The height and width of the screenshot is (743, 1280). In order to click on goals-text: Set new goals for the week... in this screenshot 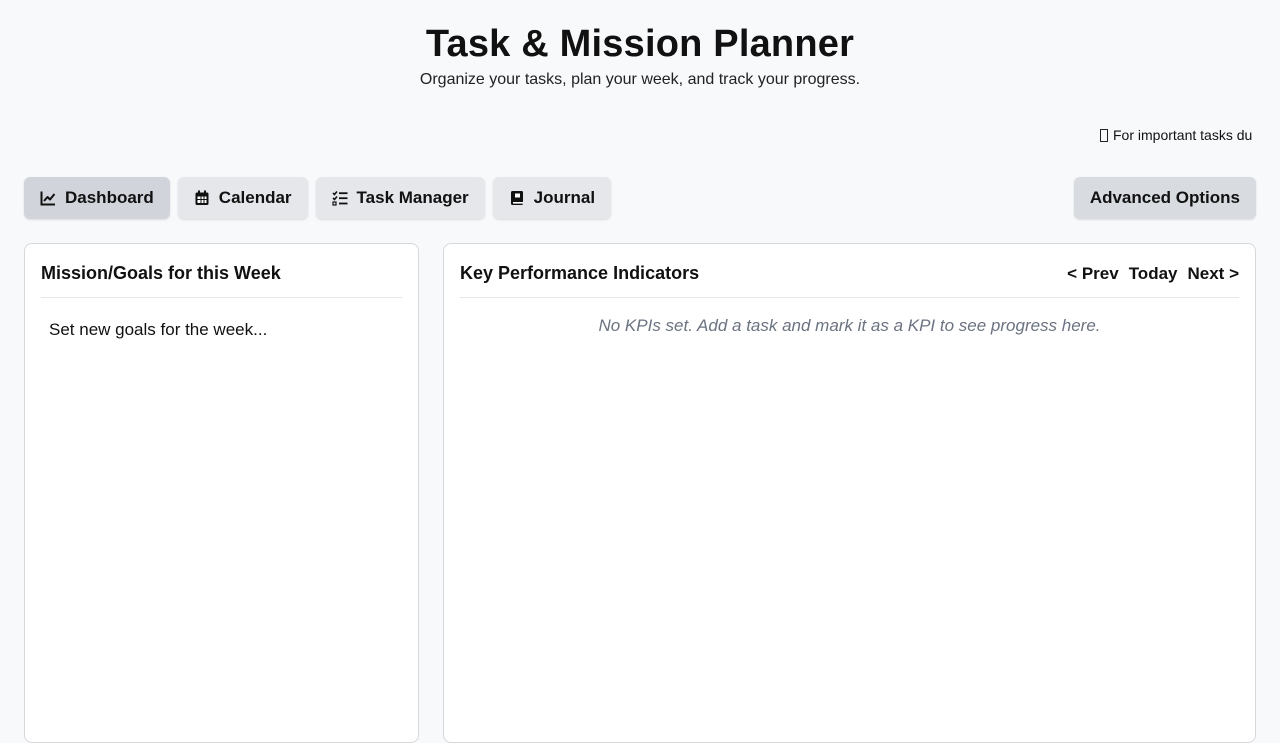, I will do `click(158, 330)`.